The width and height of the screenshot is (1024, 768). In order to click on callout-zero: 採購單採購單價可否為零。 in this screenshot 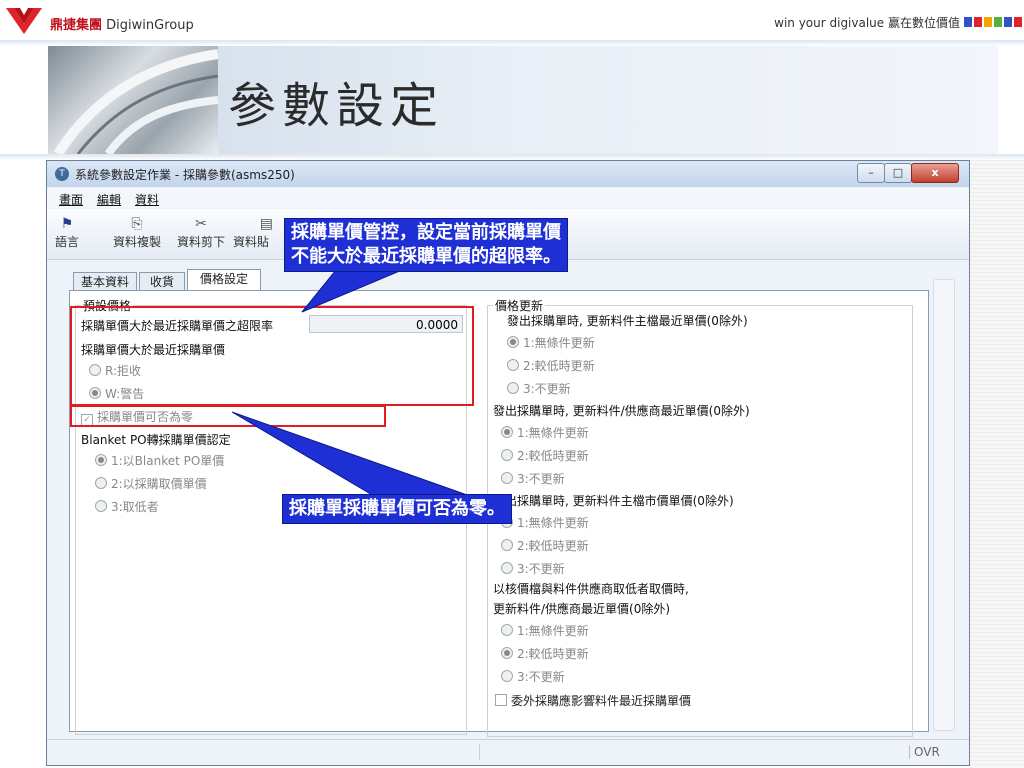, I will do `click(397, 509)`.